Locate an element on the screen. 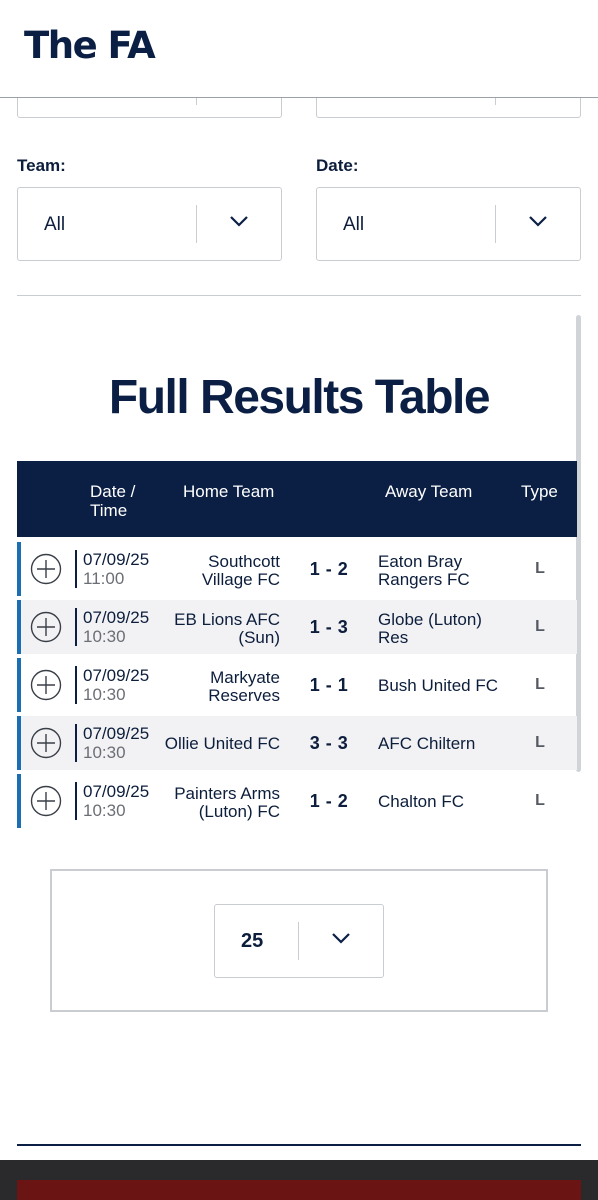  home-team-line1: EB Lions AFC is located at coordinates (227, 619).